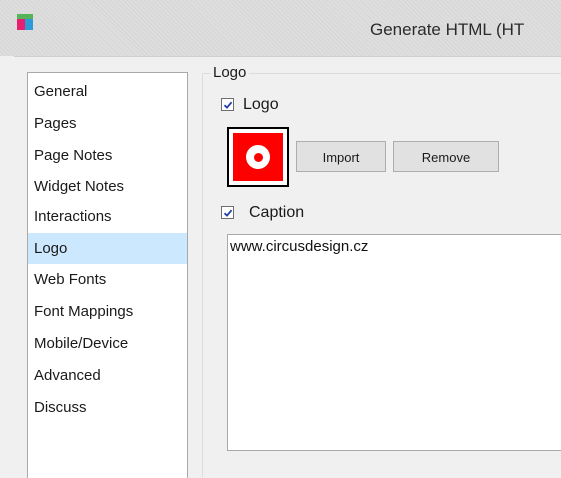  Describe the element at coordinates (107, 343) in the screenshot. I see `nav-item-mobile-device: Mobile/Device` at that location.